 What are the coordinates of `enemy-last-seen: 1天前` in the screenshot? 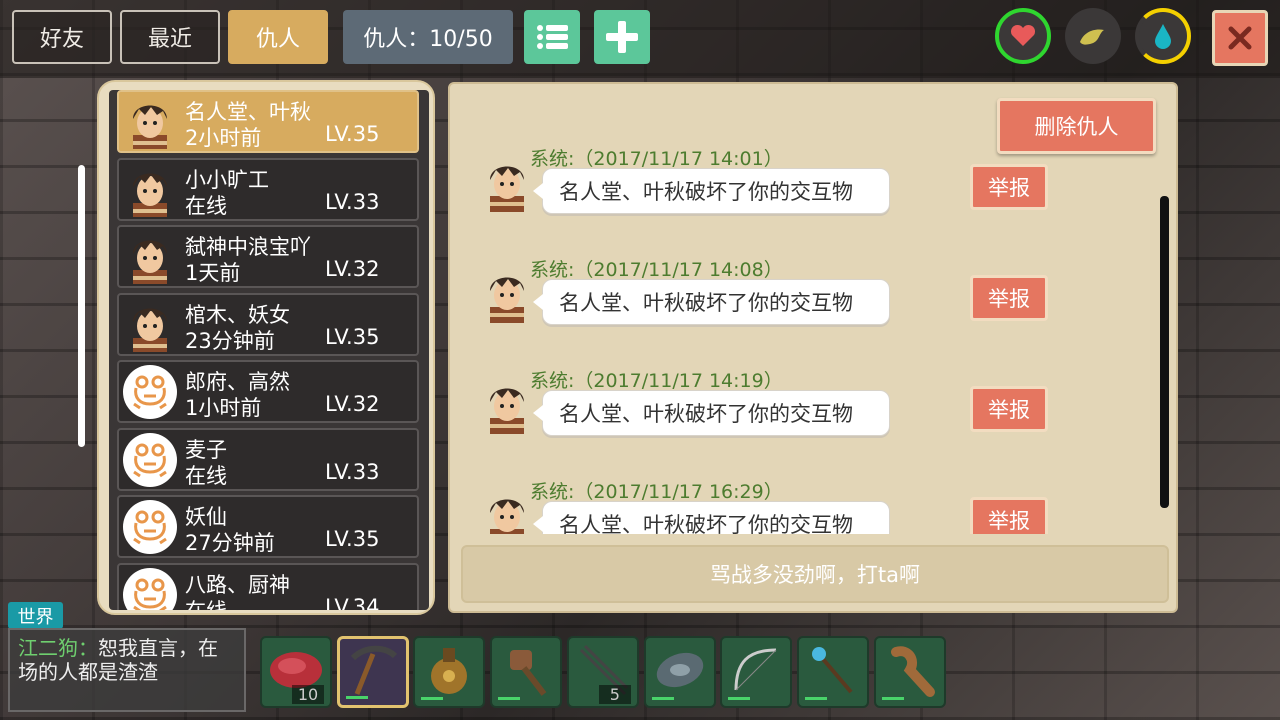 It's located at (213, 273).